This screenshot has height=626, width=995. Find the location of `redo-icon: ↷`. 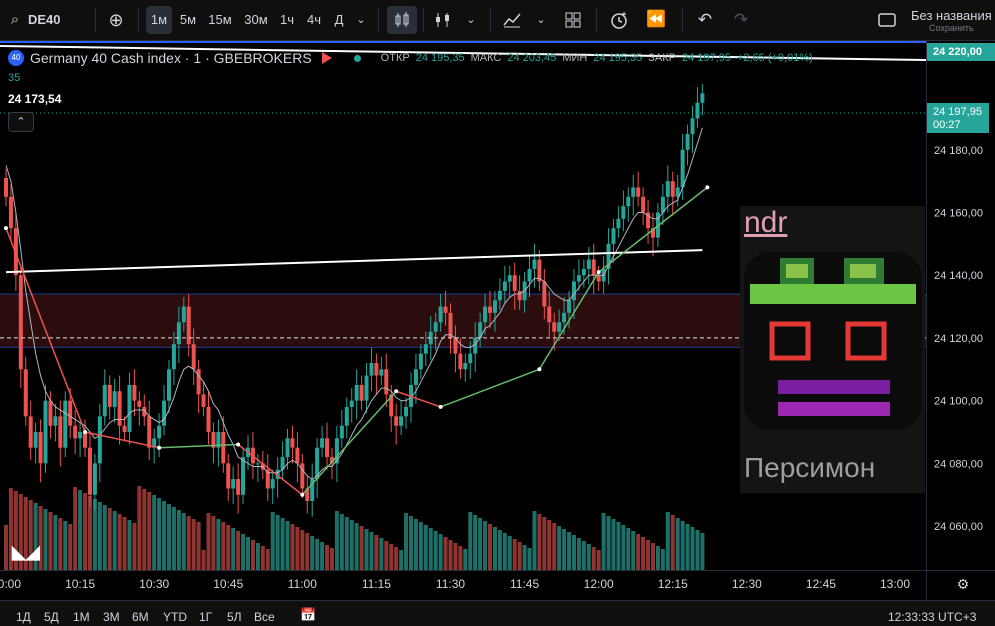

redo-icon: ↷ is located at coordinates (741, 20).